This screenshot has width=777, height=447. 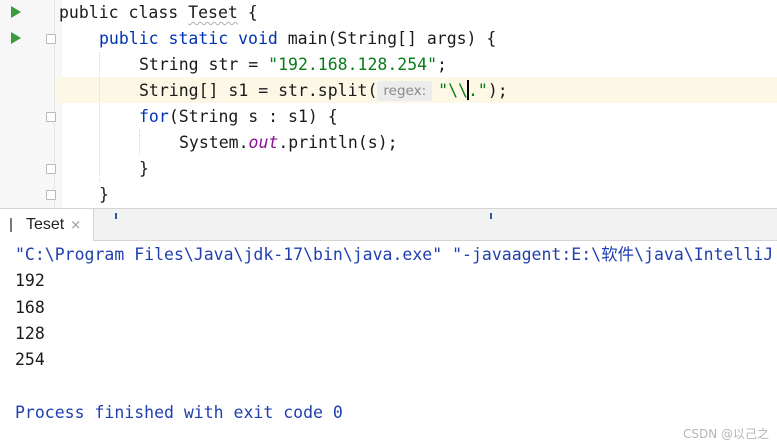 I want to click on code-token: );, so click(x=497, y=90).